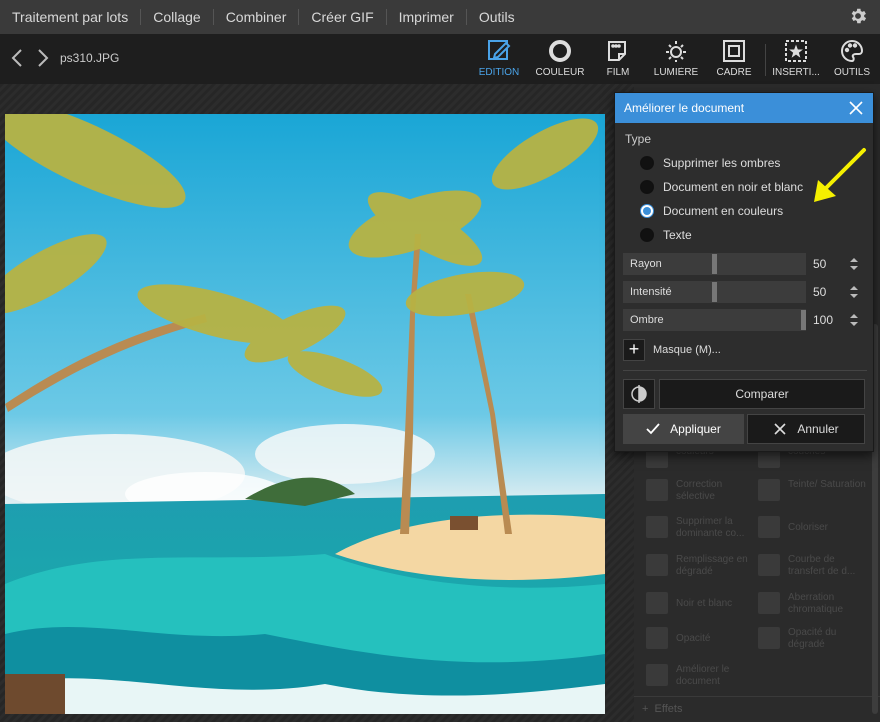 The width and height of the screenshot is (880, 722). Describe the element at coordinates (427, 17) in the screenshot. I see `menu-print: Imprimer` at that location.